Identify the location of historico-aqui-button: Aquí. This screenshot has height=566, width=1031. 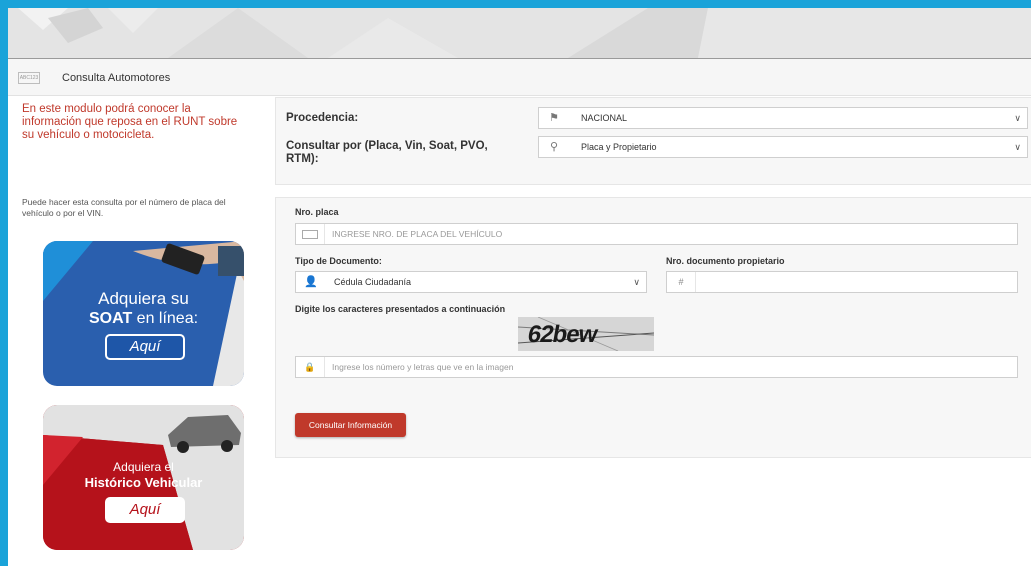
(145, 510).